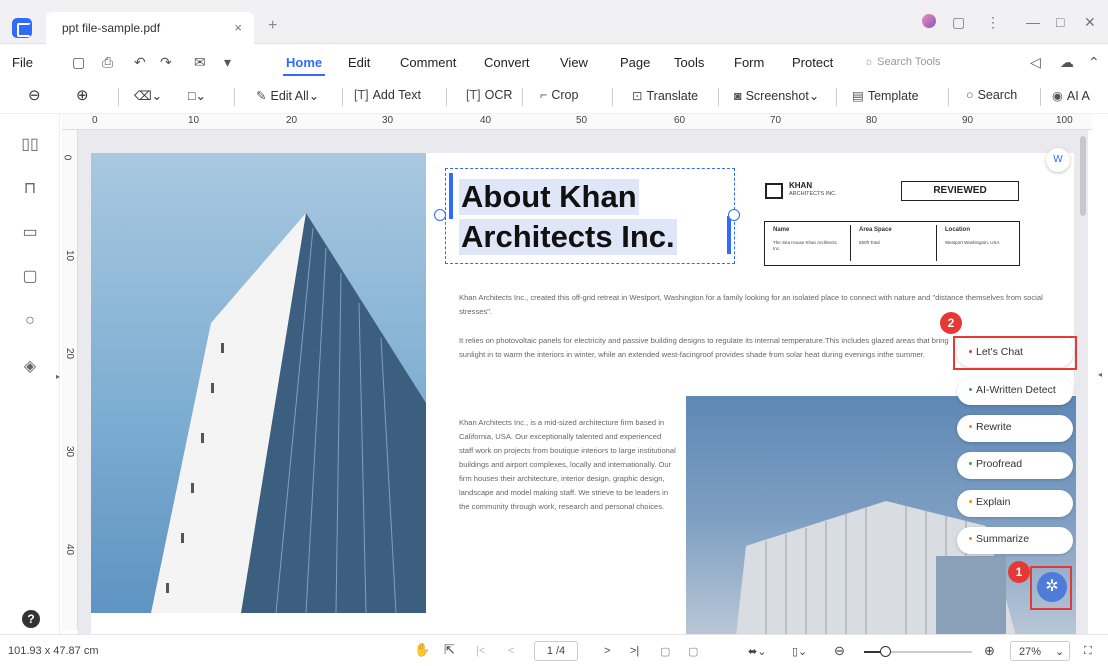 The height and width of the screenshot is (666, 1108). I want to click on highlight-box-lets-chat, so click(1015, 353).